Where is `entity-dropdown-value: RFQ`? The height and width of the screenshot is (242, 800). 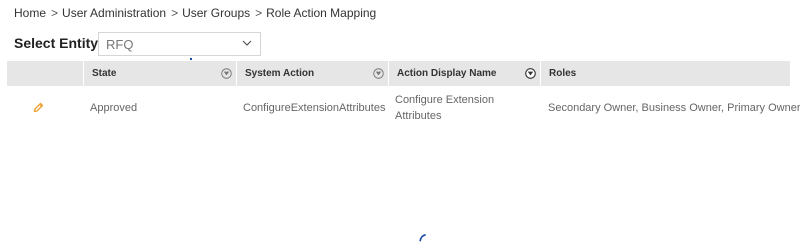 entity-dropdown-value: RFQ is located at coordinates (120, 44).